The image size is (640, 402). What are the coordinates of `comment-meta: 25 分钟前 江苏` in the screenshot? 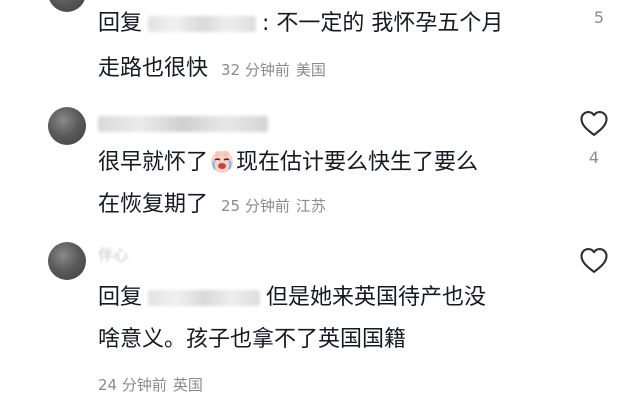 It's located at (273, 206).